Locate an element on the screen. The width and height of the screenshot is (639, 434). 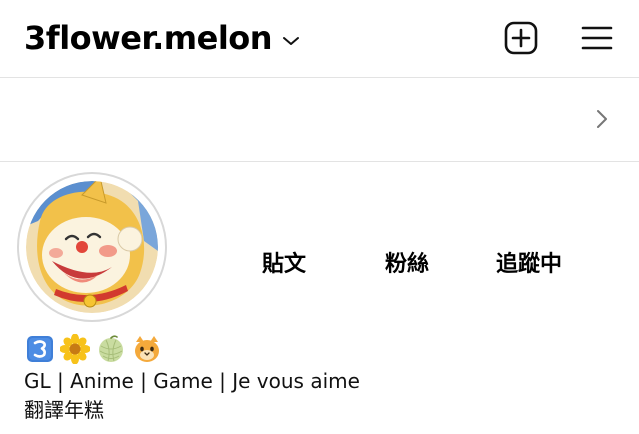
cat-face-emoji is located at coordinates (147, 349).